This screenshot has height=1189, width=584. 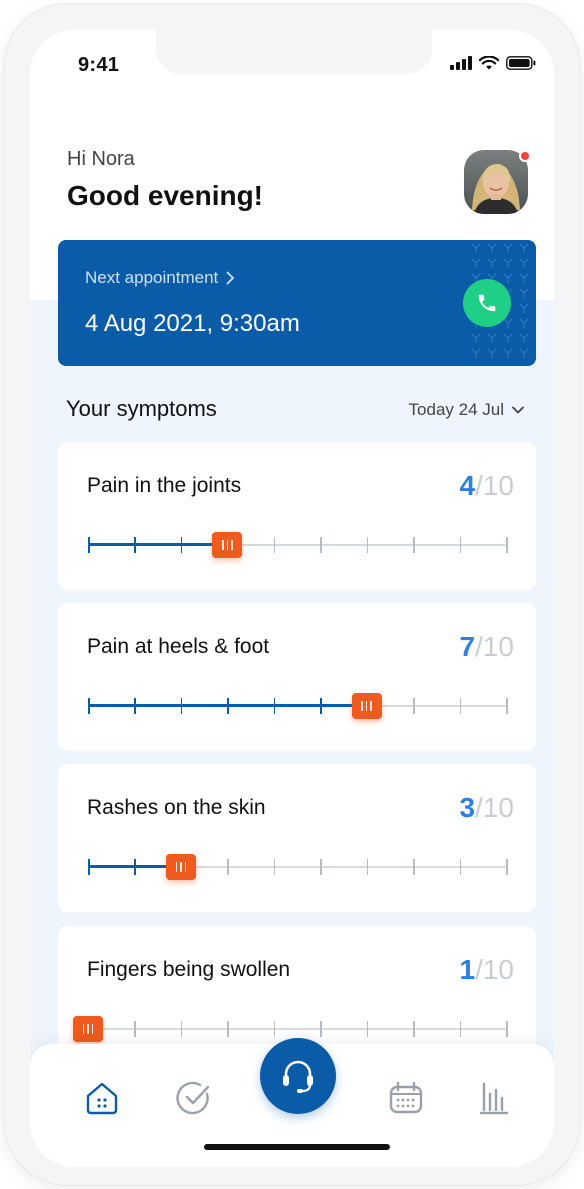 I want to click on calendar-icon, so click(x=406, y=1097).